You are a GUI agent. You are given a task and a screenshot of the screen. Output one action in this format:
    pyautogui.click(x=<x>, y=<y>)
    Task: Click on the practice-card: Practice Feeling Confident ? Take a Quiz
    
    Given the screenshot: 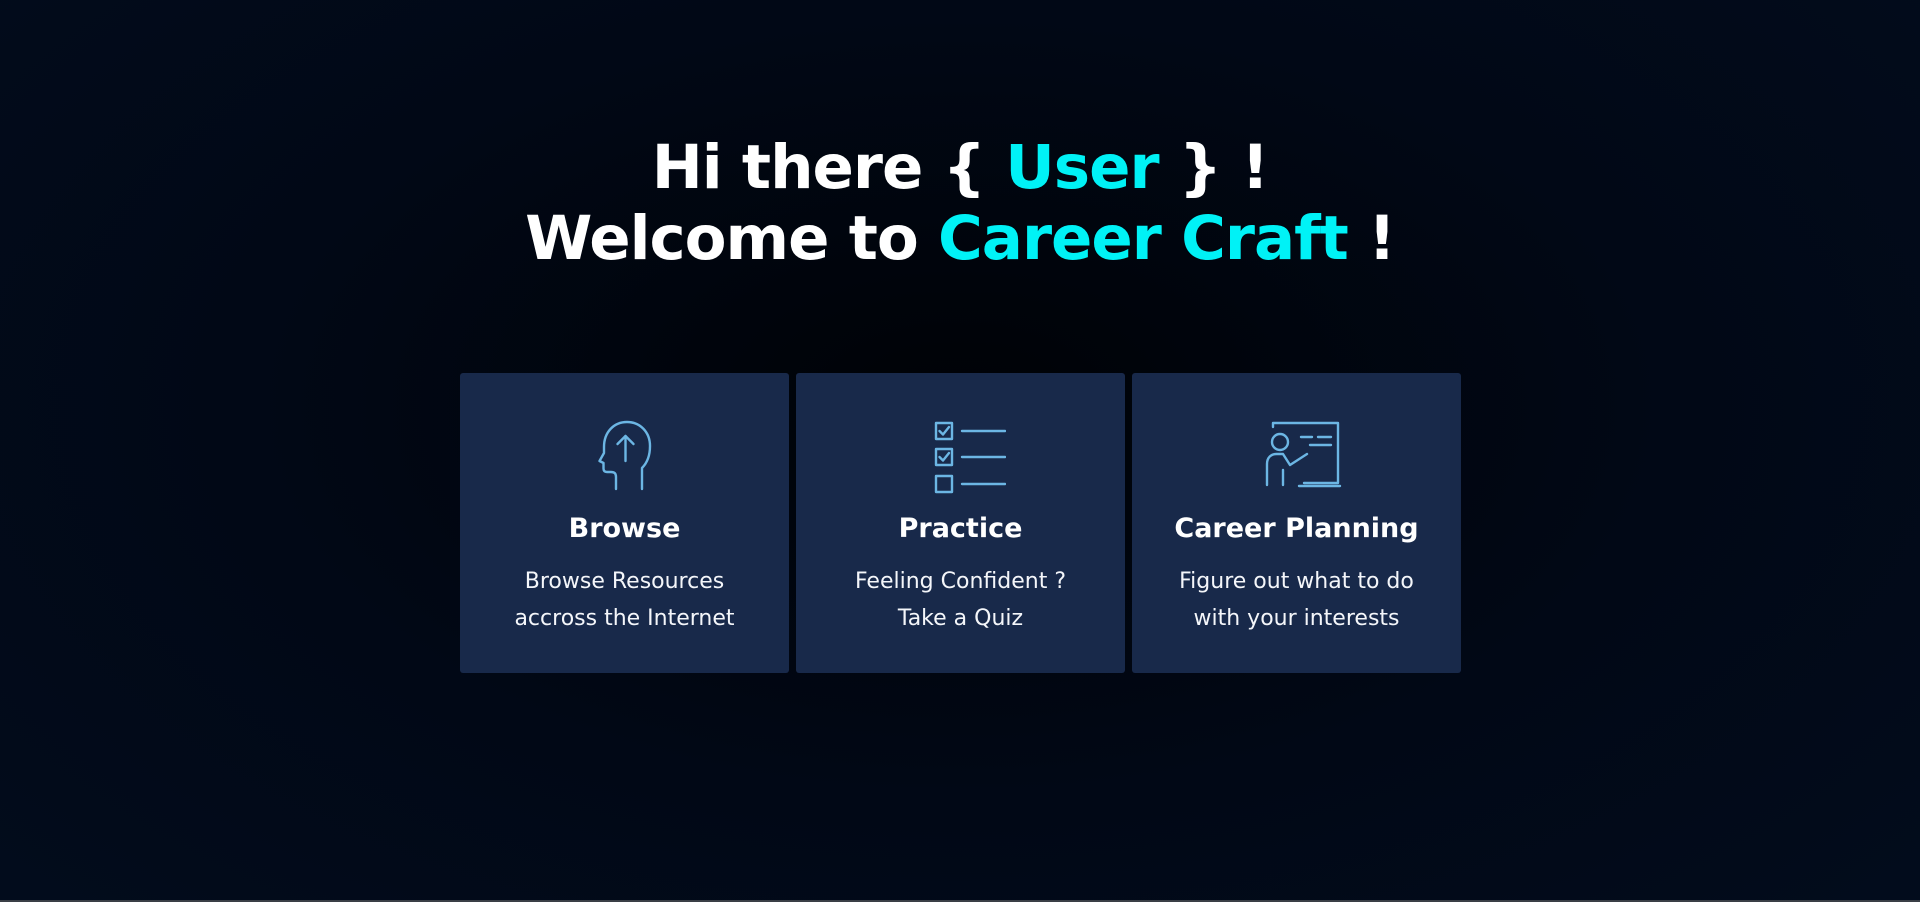 What is the action you would take?
    pyautogui.click(x=960, y=523)
    